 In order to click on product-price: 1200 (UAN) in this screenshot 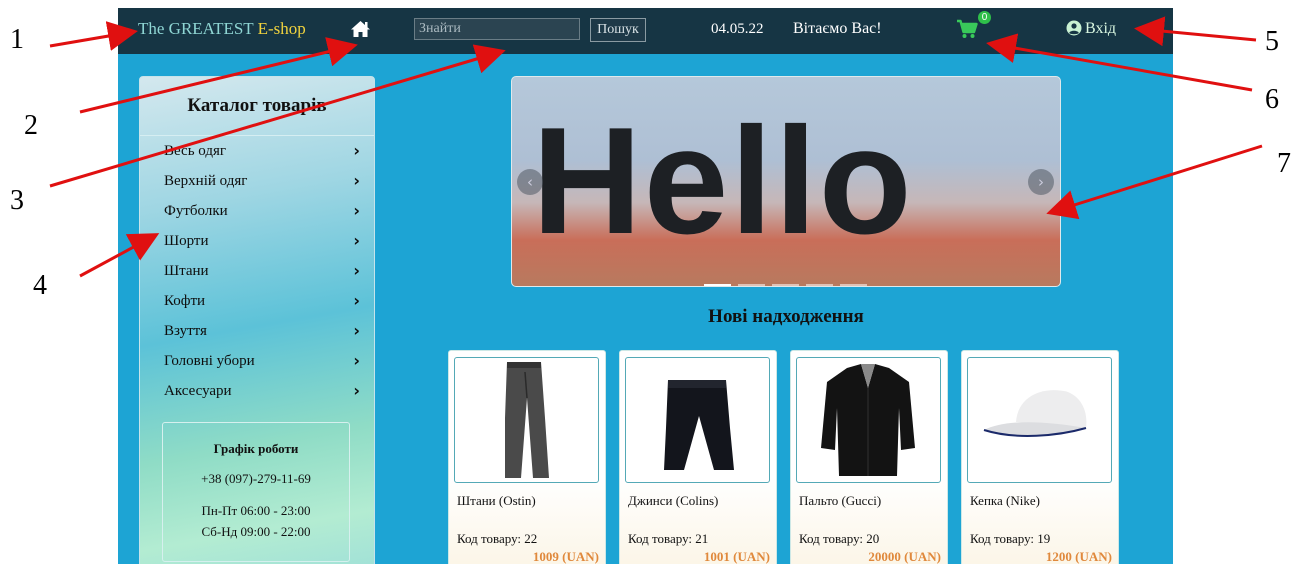, I will do `click(1078, 556)`.